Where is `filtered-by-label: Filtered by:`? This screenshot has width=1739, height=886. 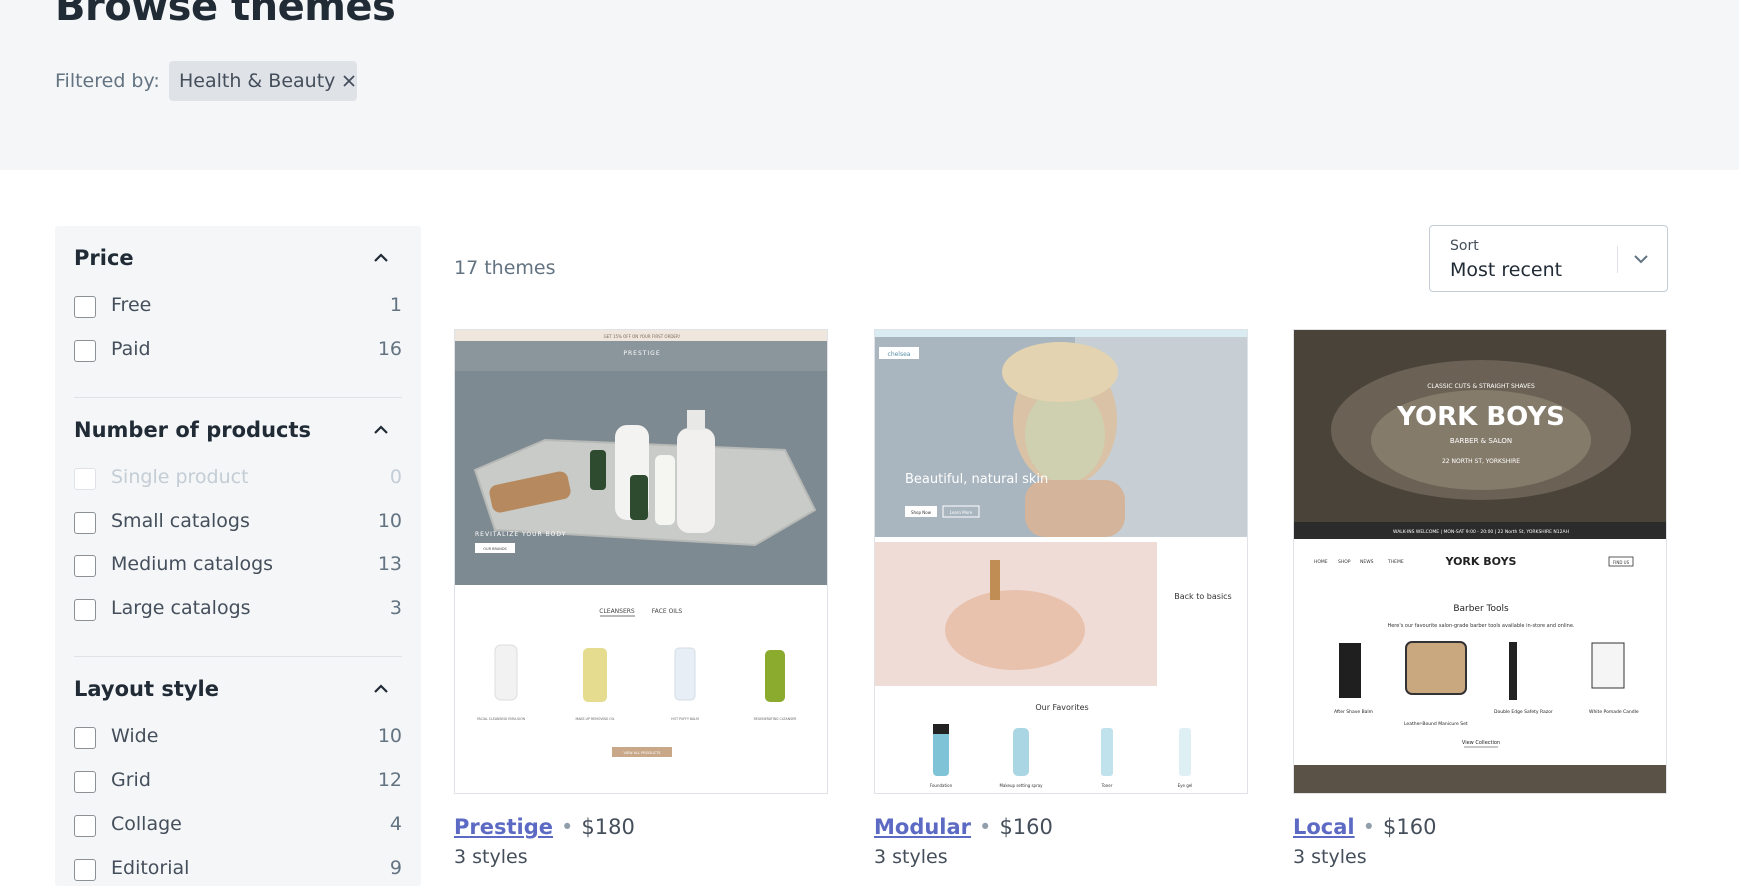 filtered-by-label: Filtered by: is located at coordinates (107, 81).